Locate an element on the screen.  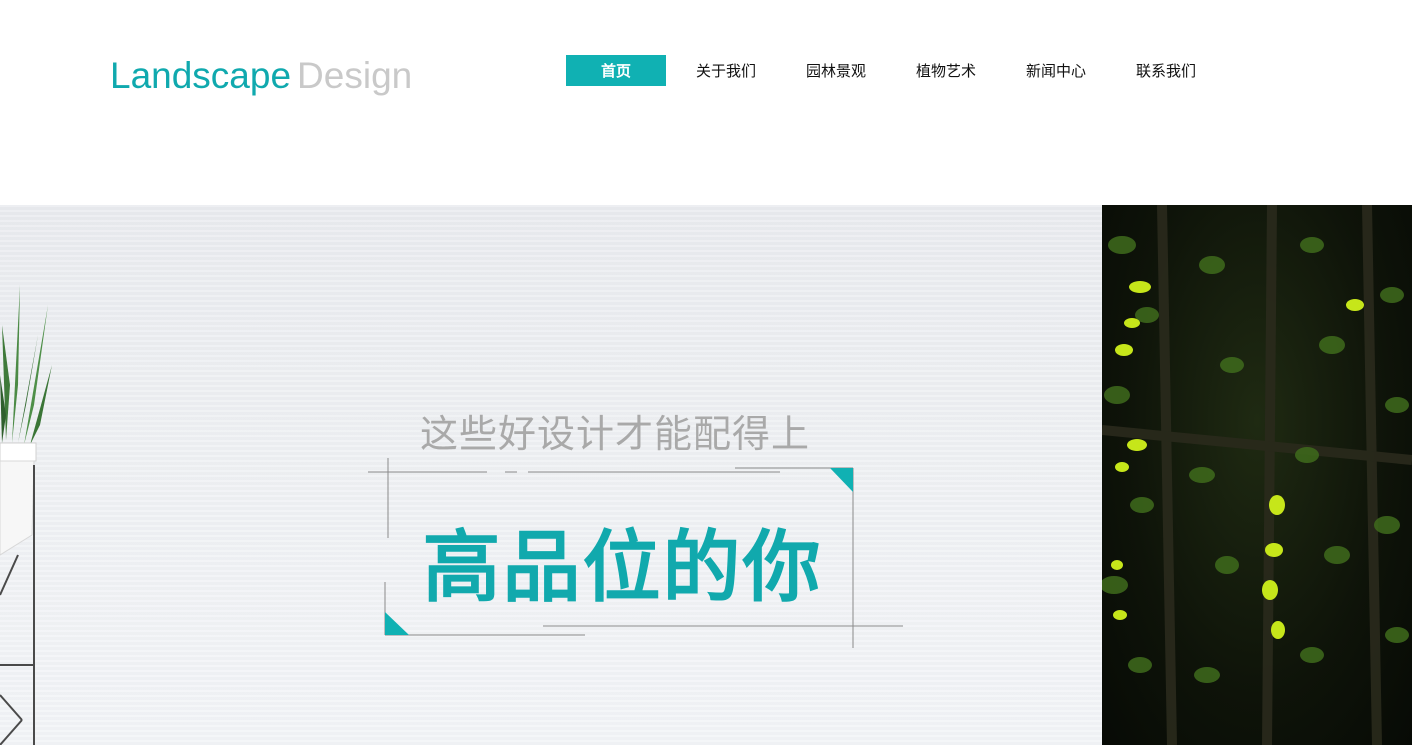
nav-item-news: 新闻中心 is located at coordinates (1056, 70).